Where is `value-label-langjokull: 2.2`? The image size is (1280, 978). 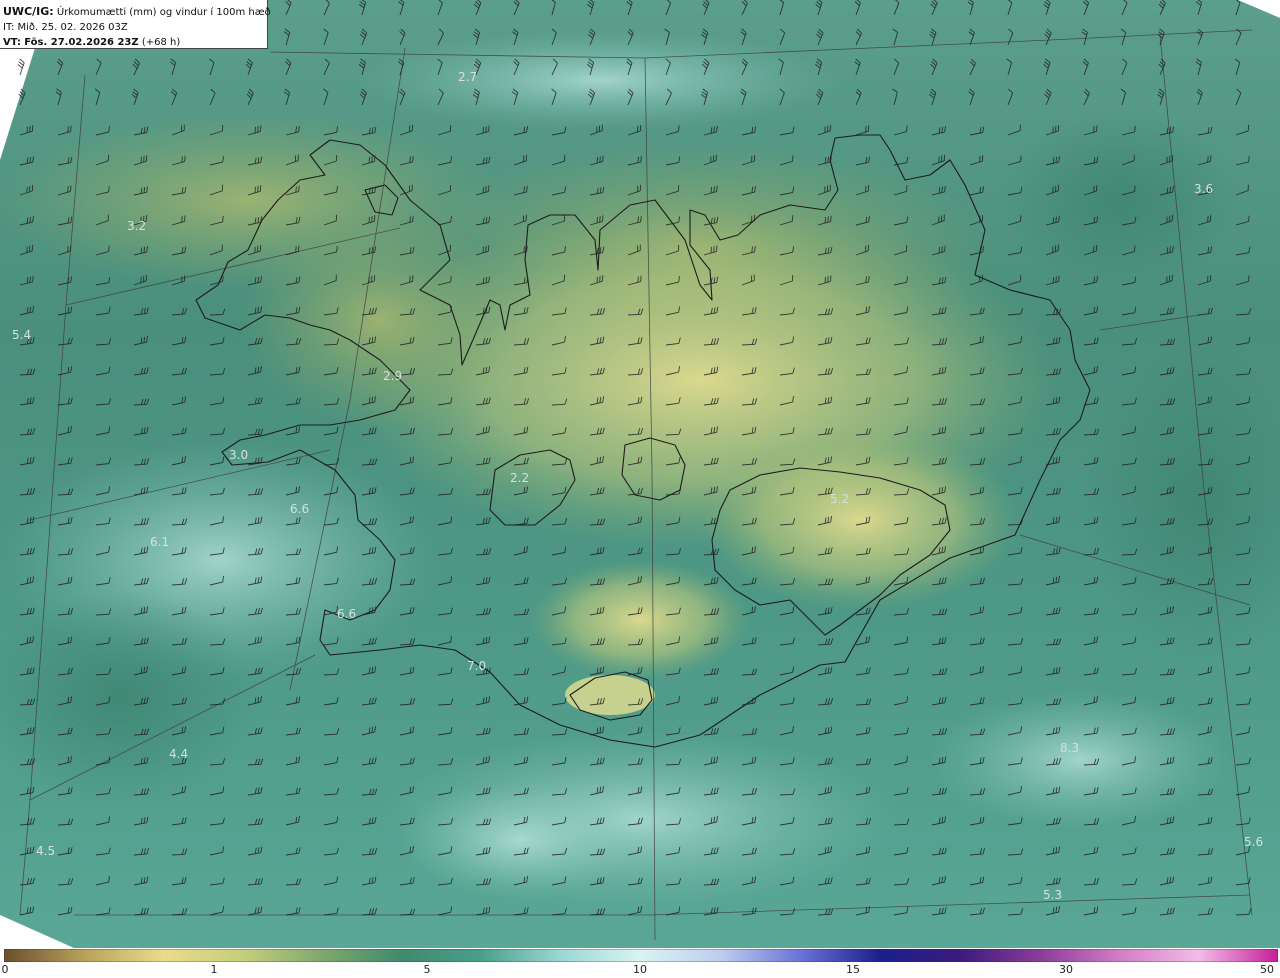 value-label-langjokull: 2.2 is located at coordinates (519, 478).